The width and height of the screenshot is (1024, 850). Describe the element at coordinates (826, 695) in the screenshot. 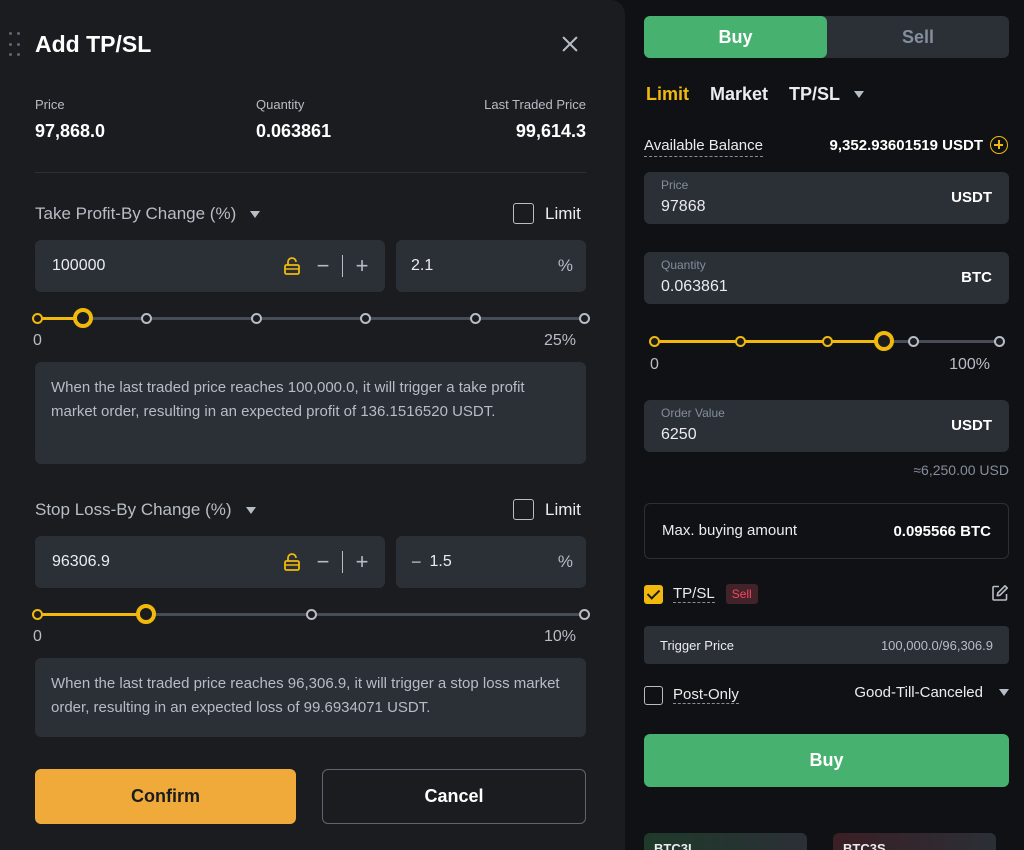

I see `post-only-row: Post-Only Good-Till-Canceled` at that location.